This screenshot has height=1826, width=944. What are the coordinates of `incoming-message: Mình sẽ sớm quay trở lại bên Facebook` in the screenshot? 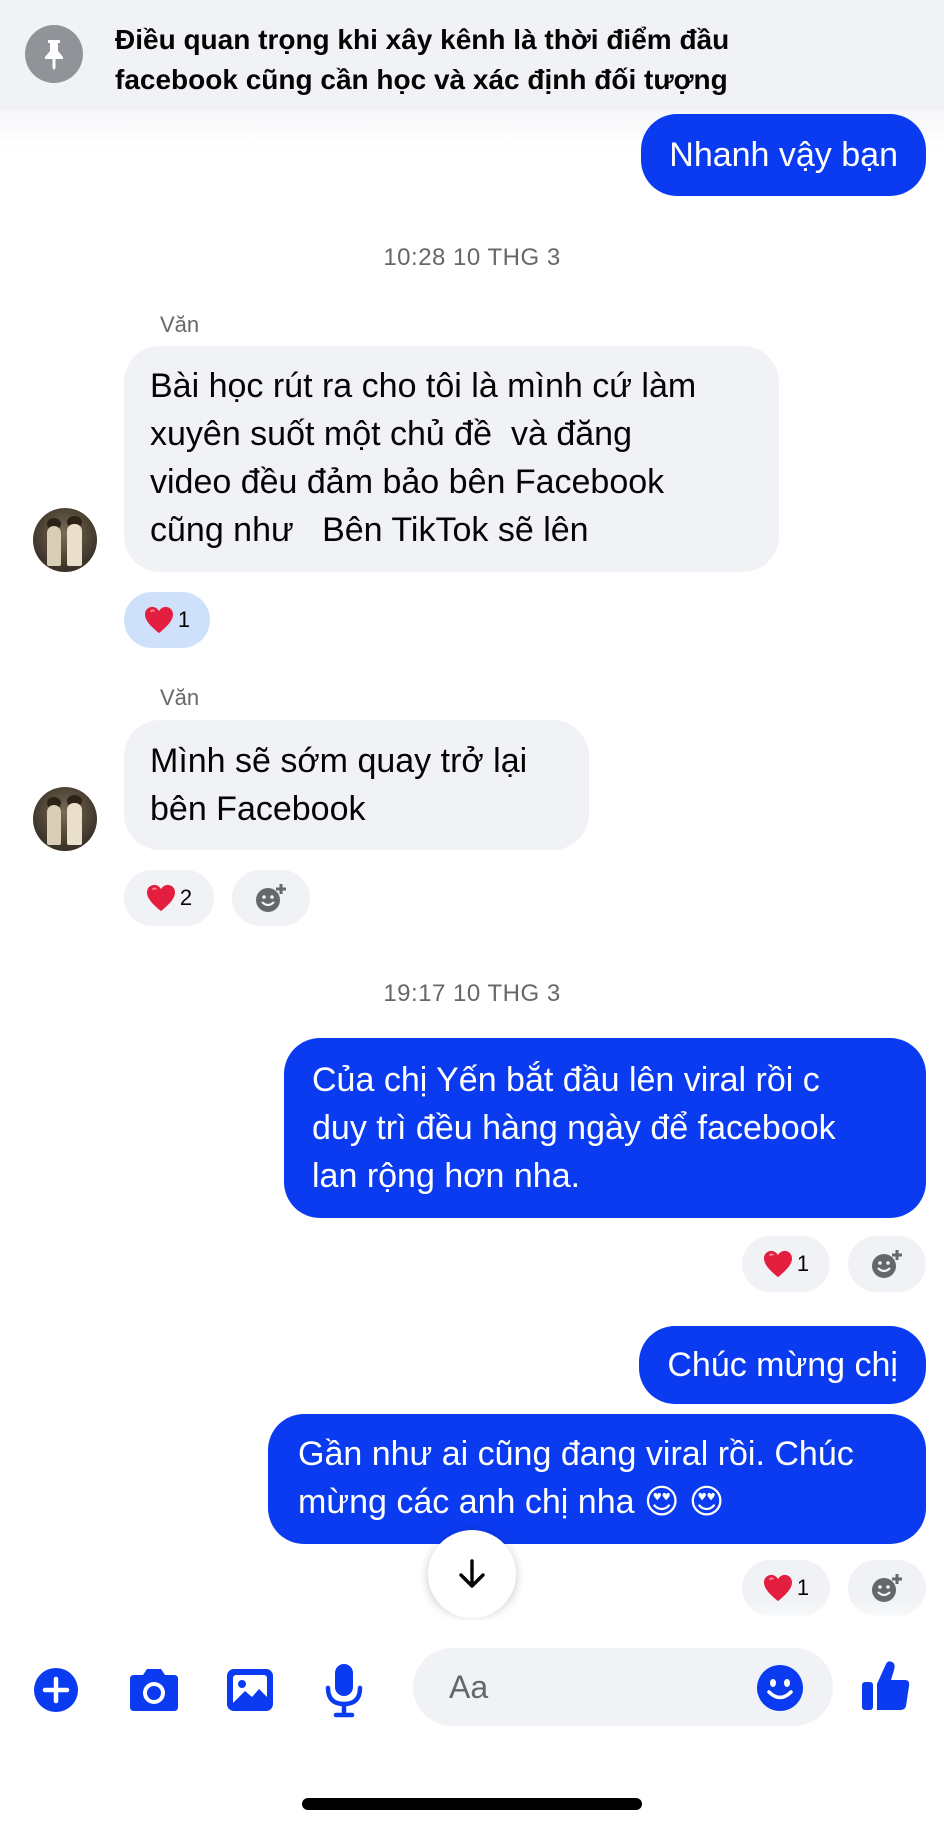 It's located at (356, 785).